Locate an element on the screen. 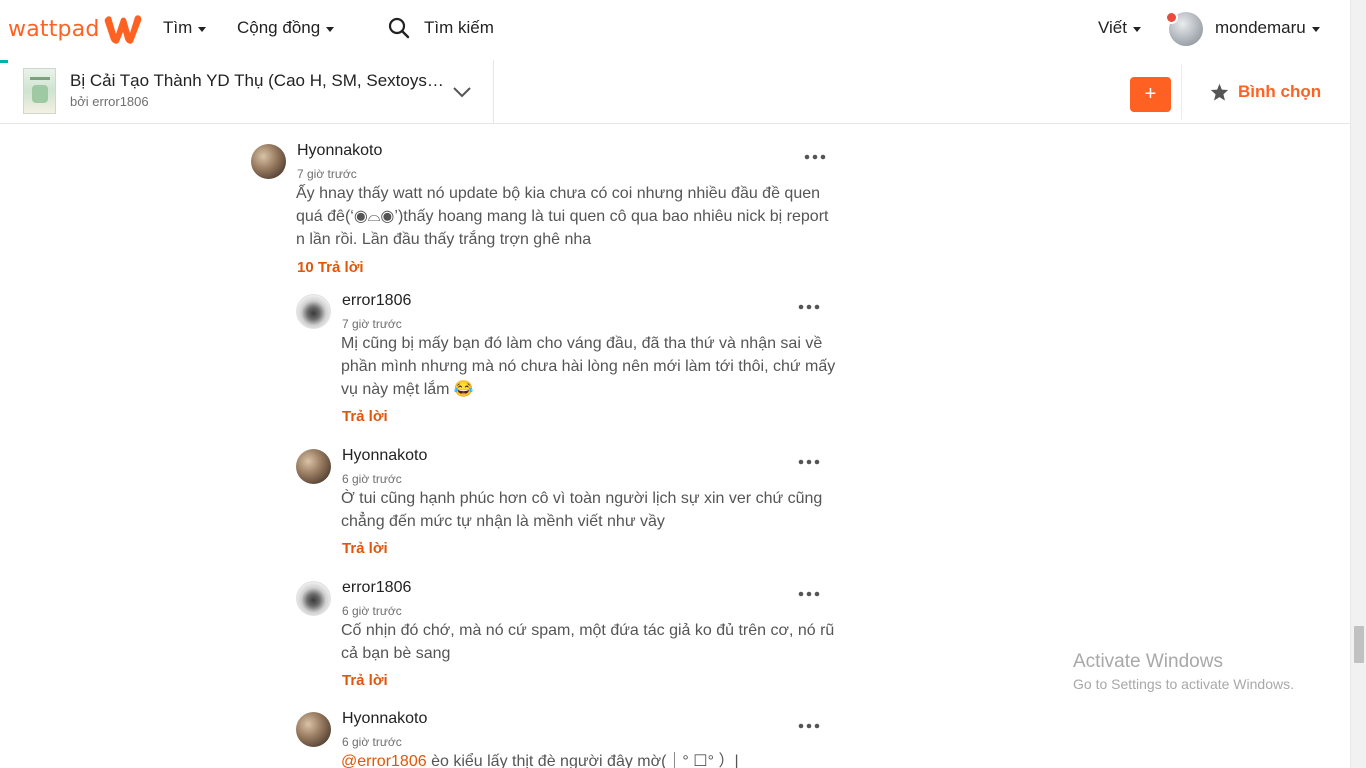 The height and width of the screenshot is (768, 1366). discover-dropdown: Tìm is located at coordinates (185, 28).